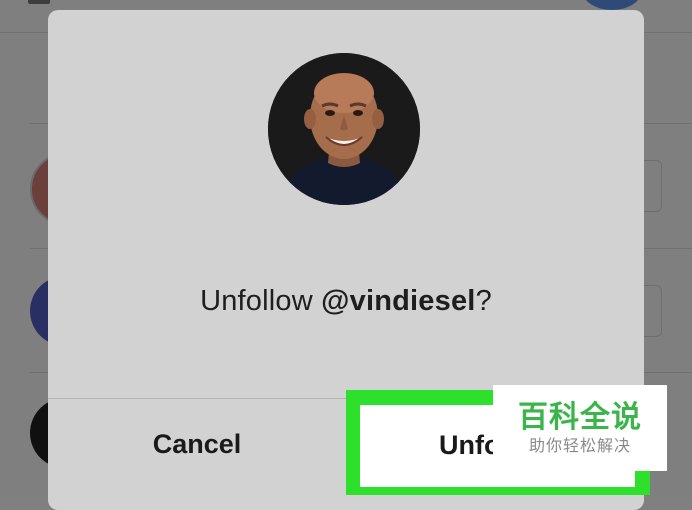 Image resolution: width=692 pixels, height=510 pixels. What do you see at coordinates (612, 5) in the screenshot?
I see `avatar-icon` at bounding box center [612, 5].